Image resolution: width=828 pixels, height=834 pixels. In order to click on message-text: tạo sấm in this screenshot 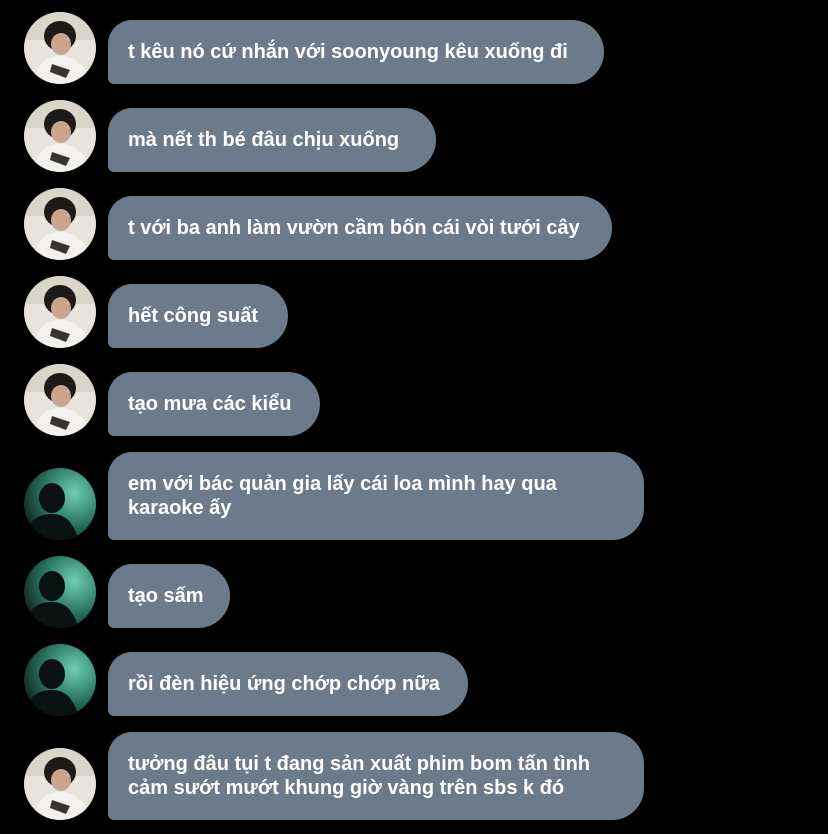, I will do `click(166, 596)`.